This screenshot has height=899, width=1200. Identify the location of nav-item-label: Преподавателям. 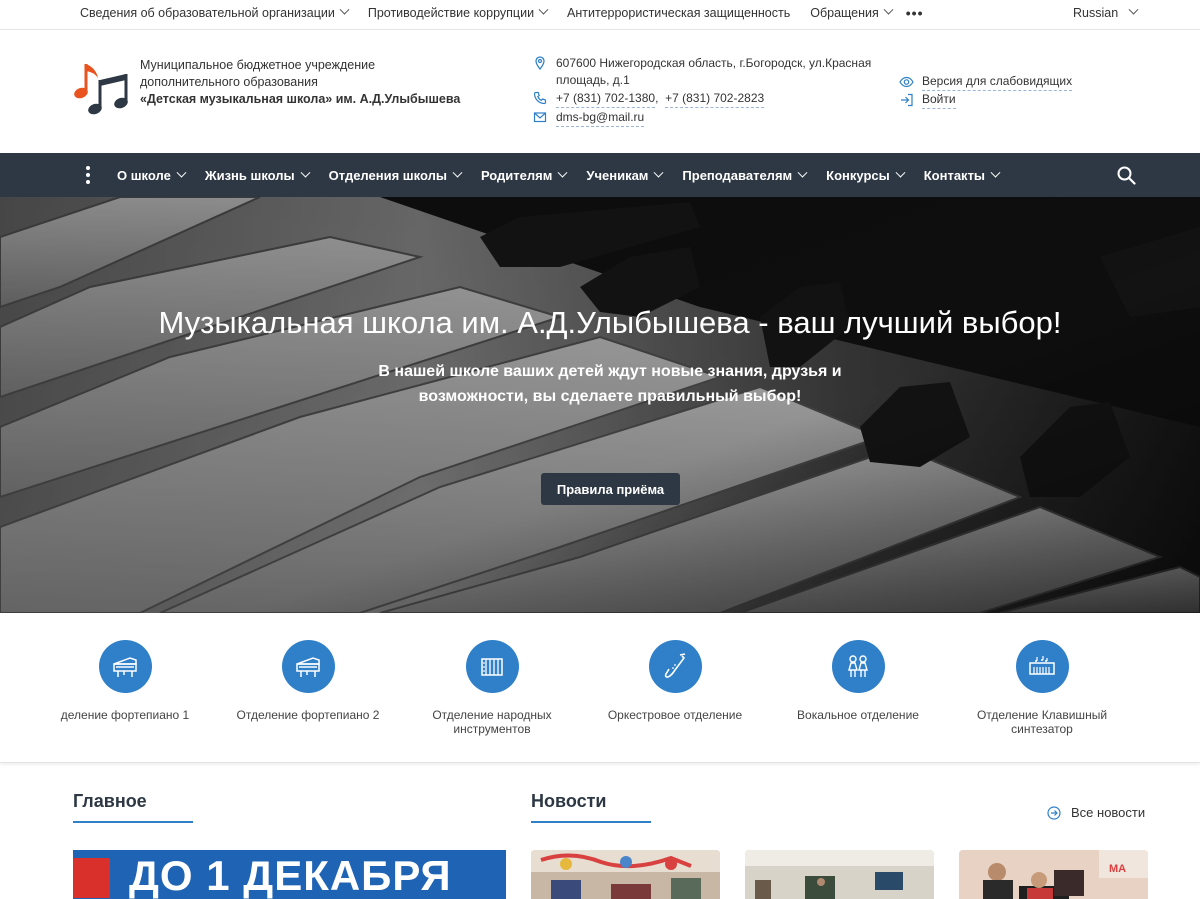
(737, 175).